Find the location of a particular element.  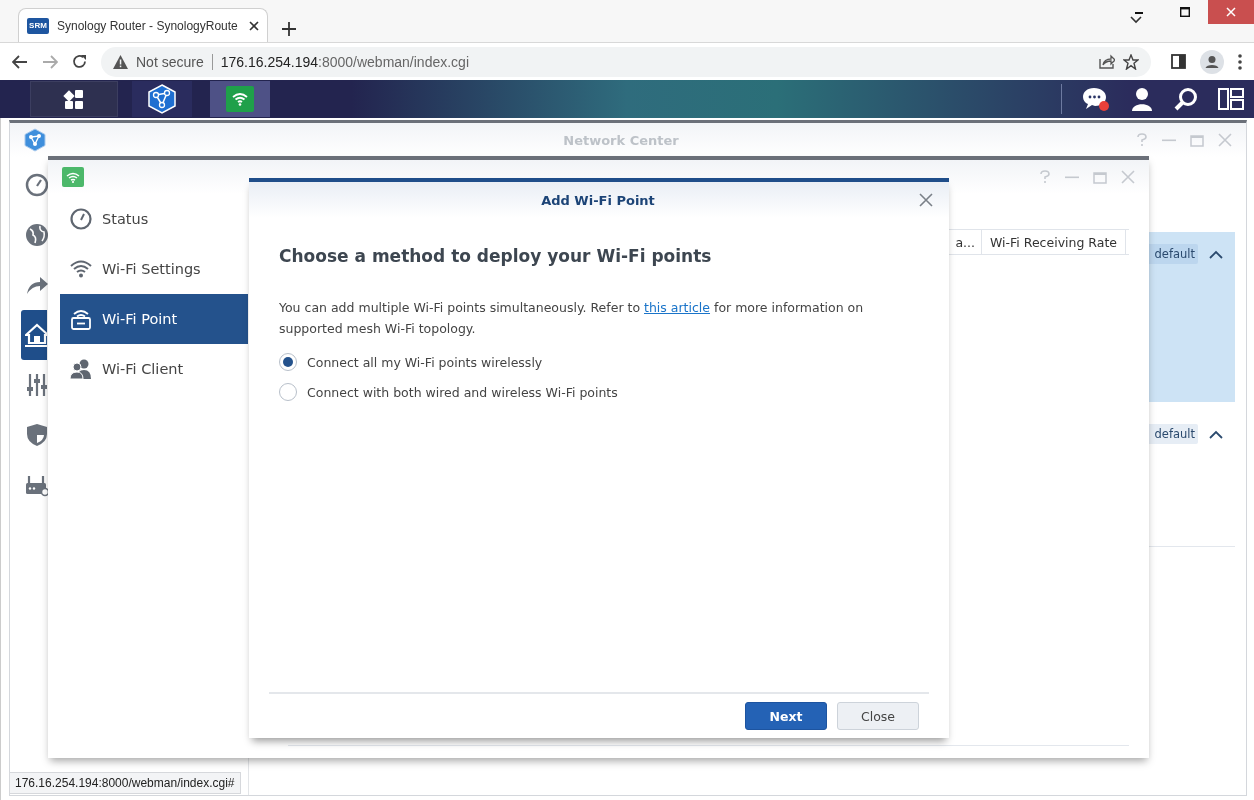

url-field: 176.16.254.194:8000/webman/index.cgi is located at coordinates (345, 61).